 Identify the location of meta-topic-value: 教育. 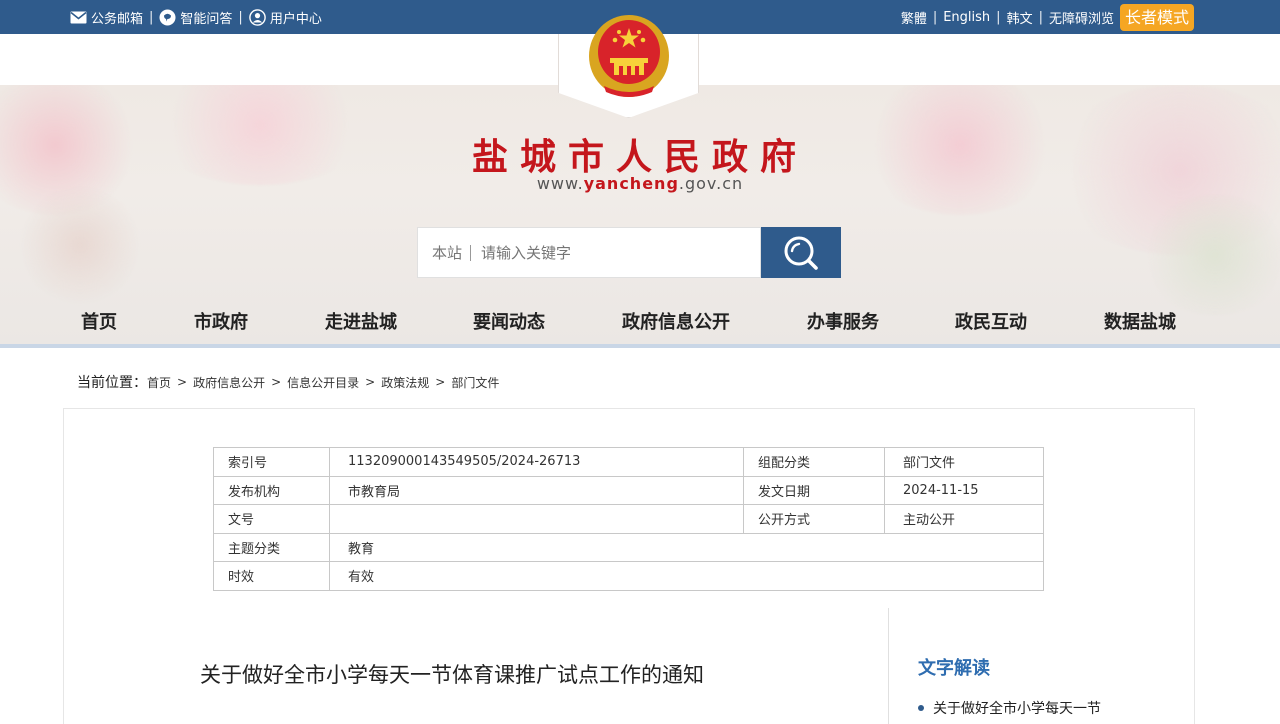
(686, 547).